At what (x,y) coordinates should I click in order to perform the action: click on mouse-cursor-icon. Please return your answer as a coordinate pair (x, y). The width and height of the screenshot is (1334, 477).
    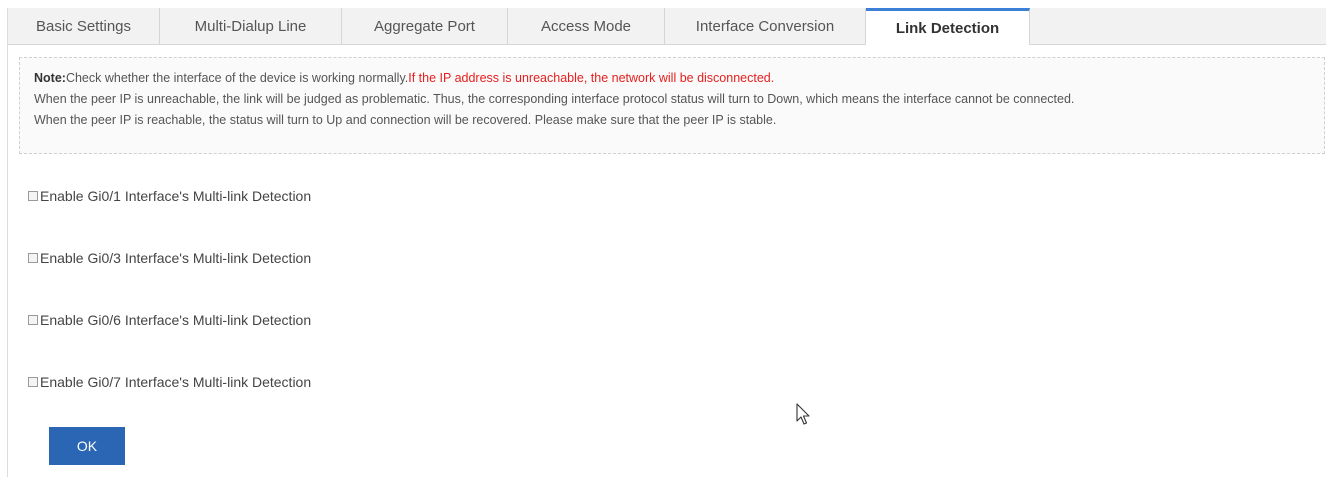
    Looking at the image, I should click on (803, 414).